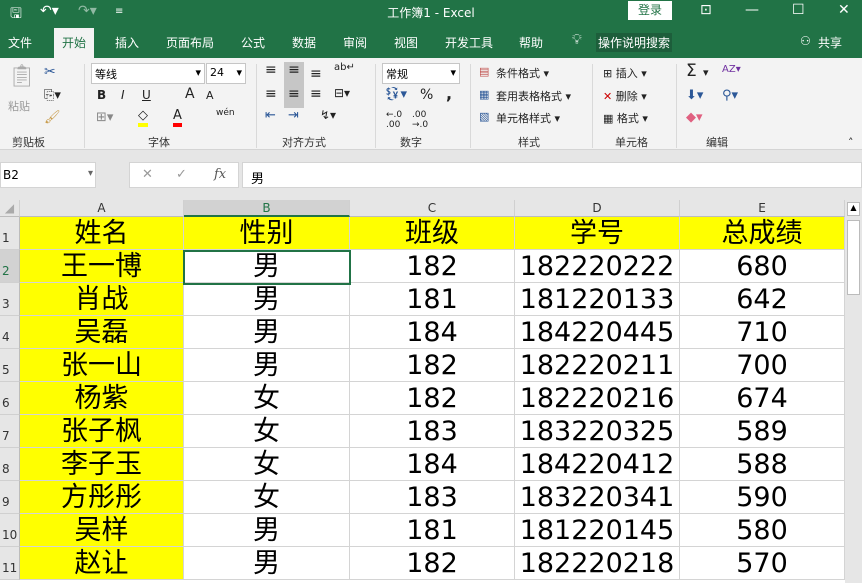 This screenshot has height=583, width=862. Describe the element at coordinates (123, 95) in the screenshot. I see `italic-button: I` at that location.